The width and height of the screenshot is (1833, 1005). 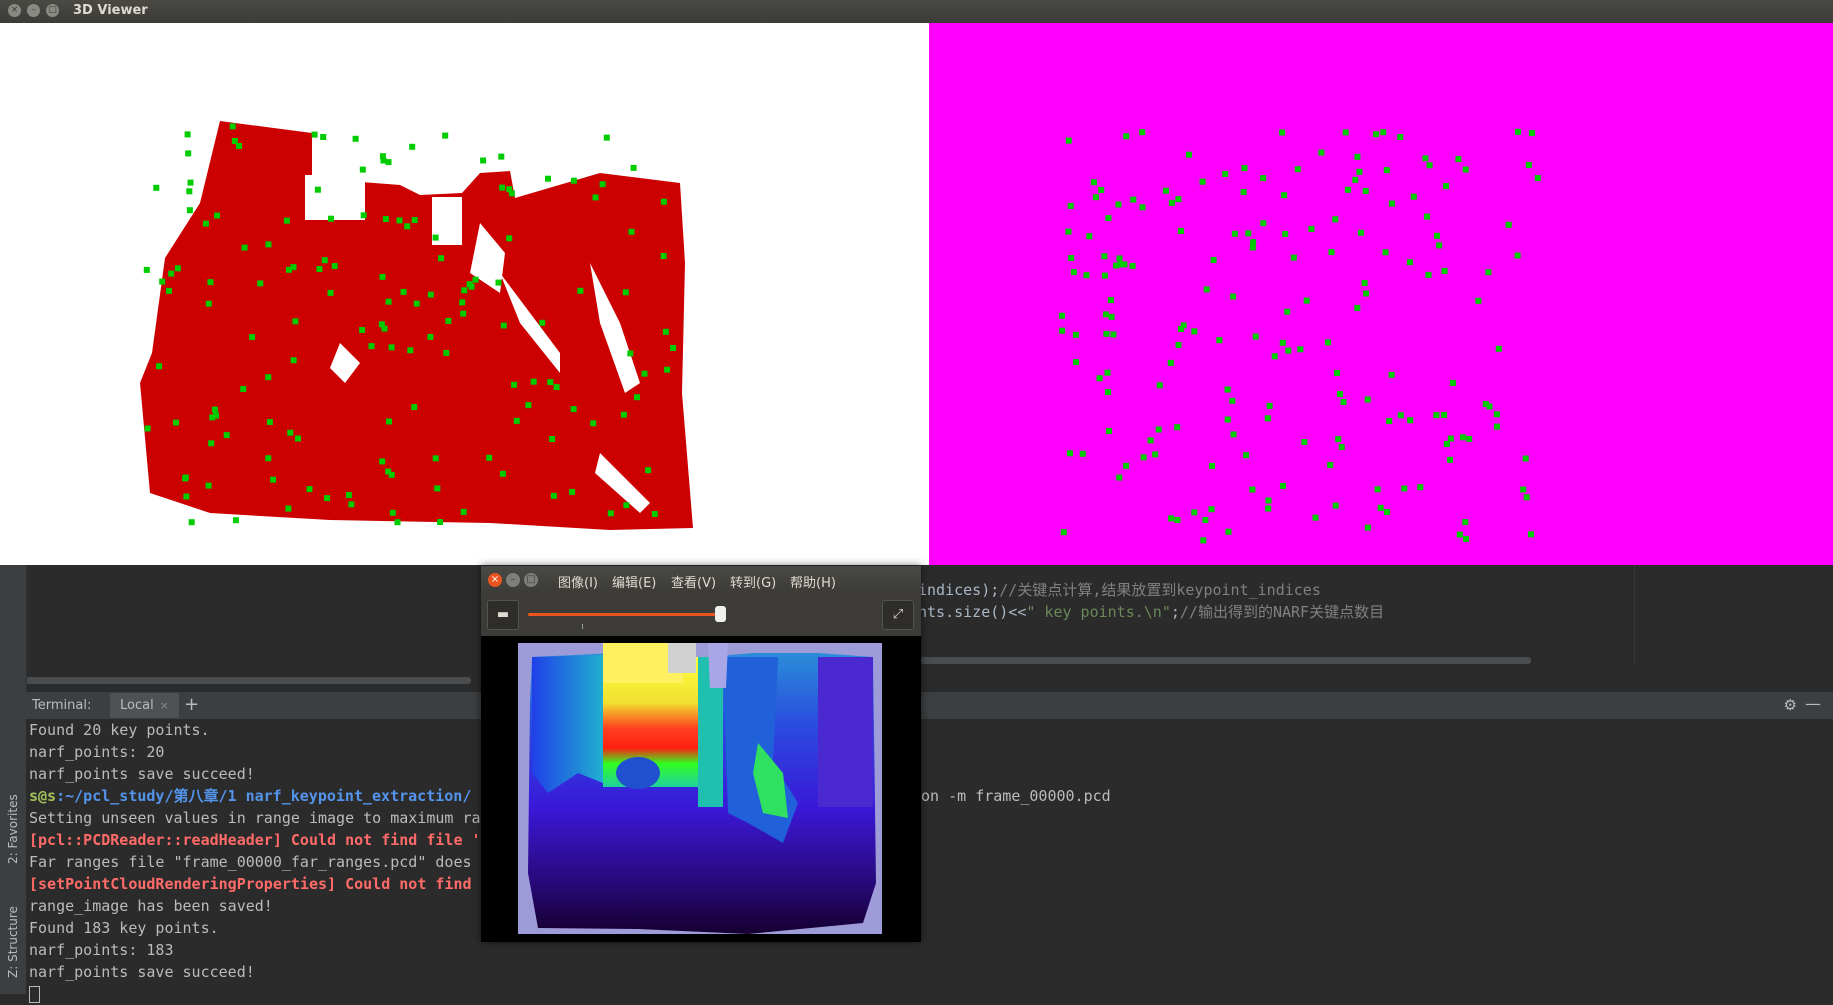 I want to click on menu-goto: 转到(G), so click(x=753, y=581).